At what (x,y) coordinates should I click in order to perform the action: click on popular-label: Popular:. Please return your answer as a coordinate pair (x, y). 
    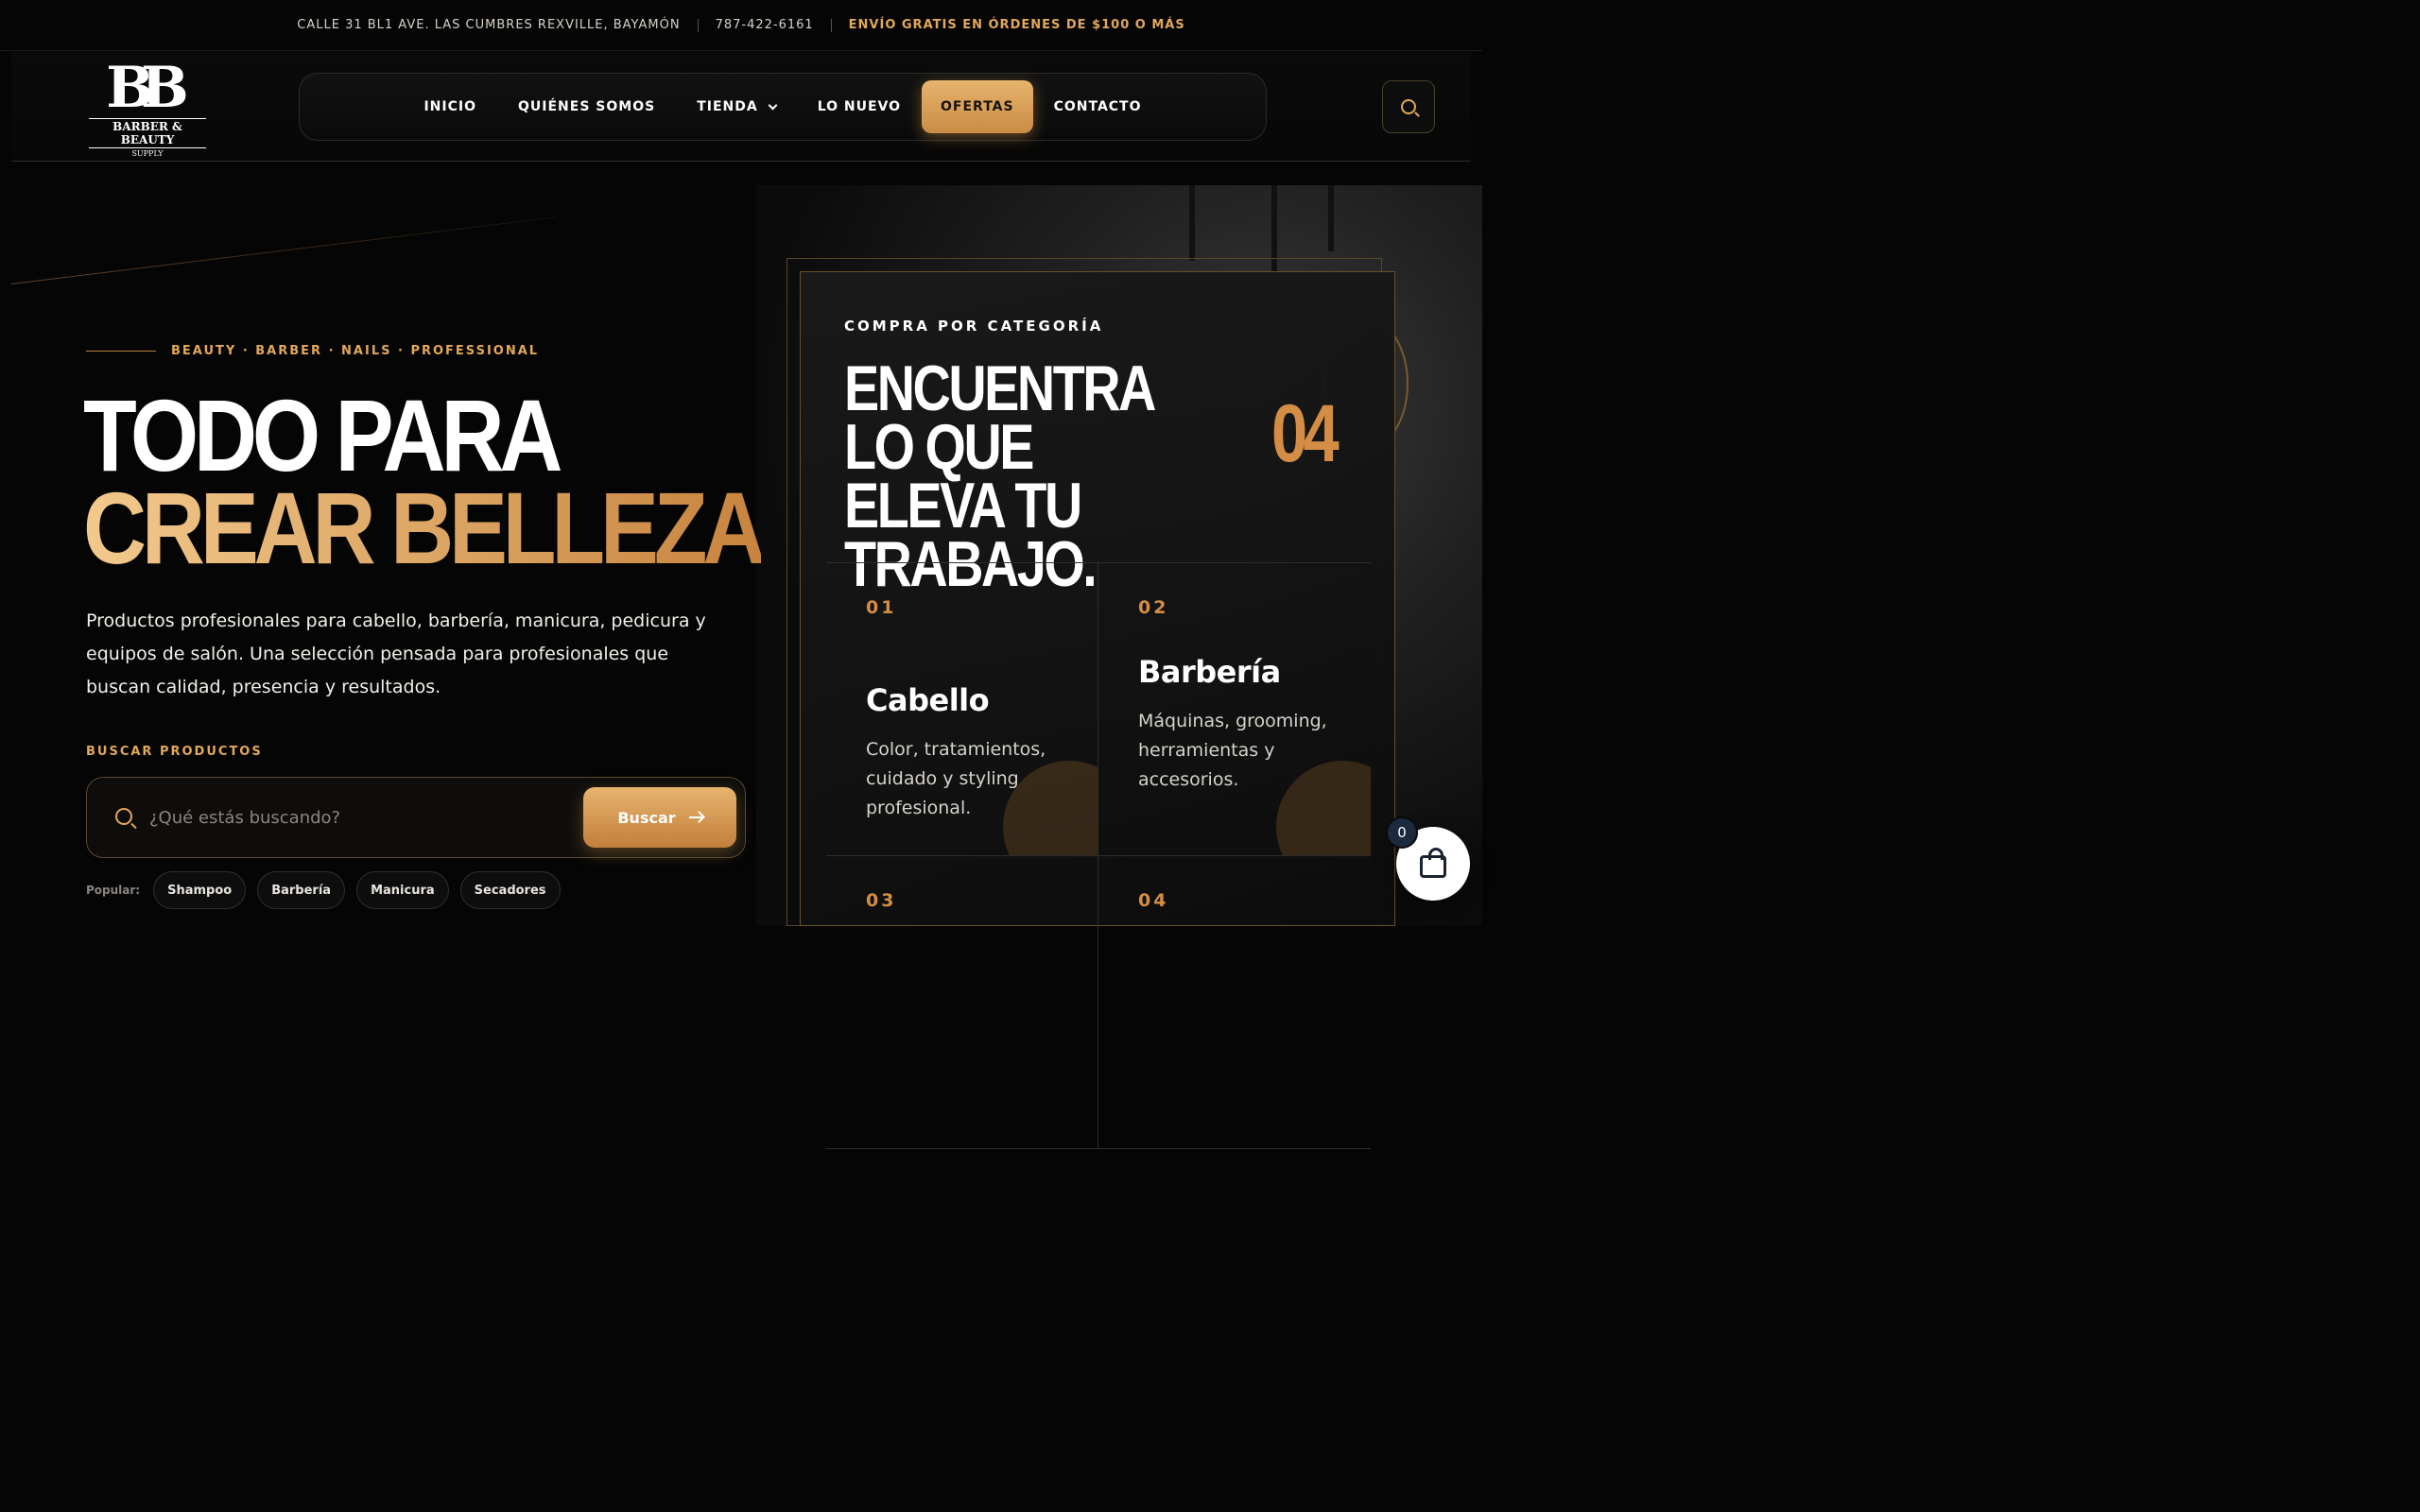
    Looking at the image, I should click on (113, 890).